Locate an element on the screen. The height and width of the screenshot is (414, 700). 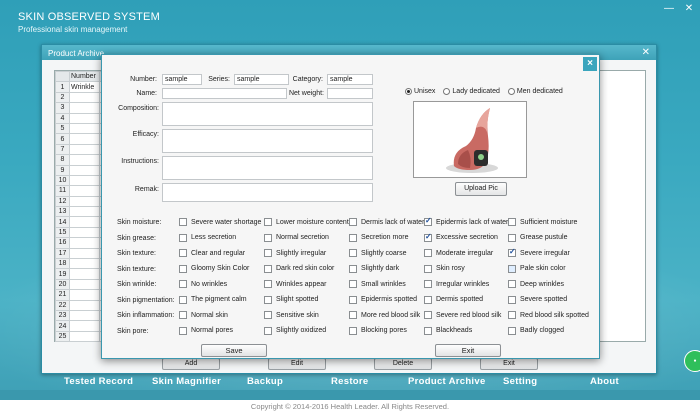
radio-men: Men dedicated is located at coordinates (535, 91).